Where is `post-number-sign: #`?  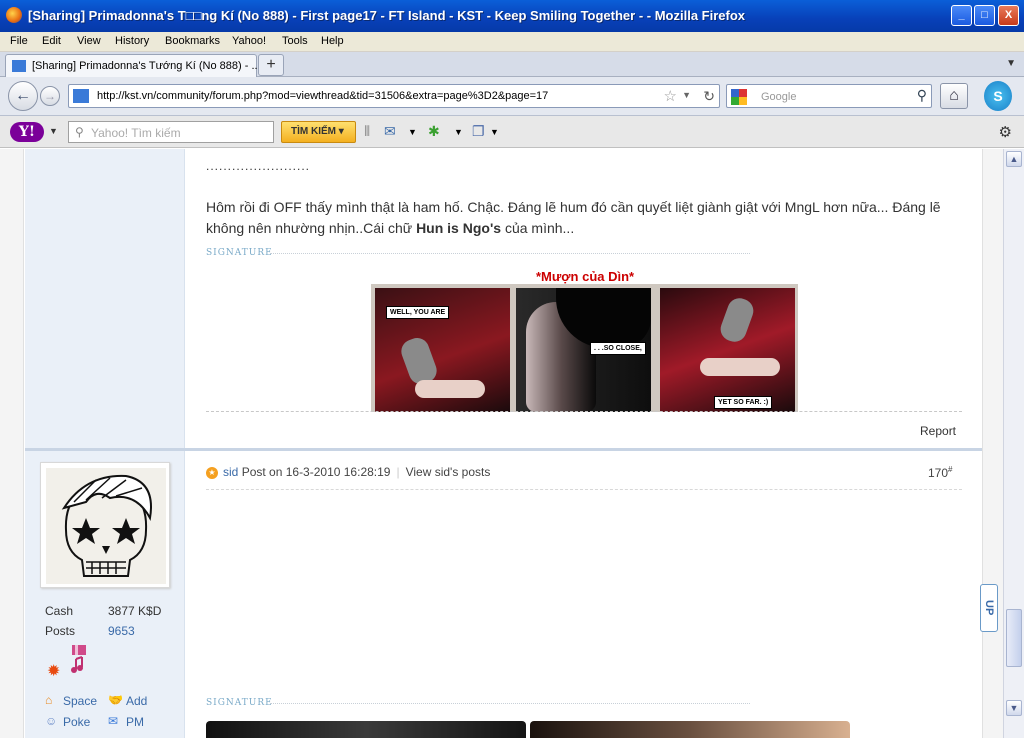 post-number-sign: # is located at coordinates (950, 469).